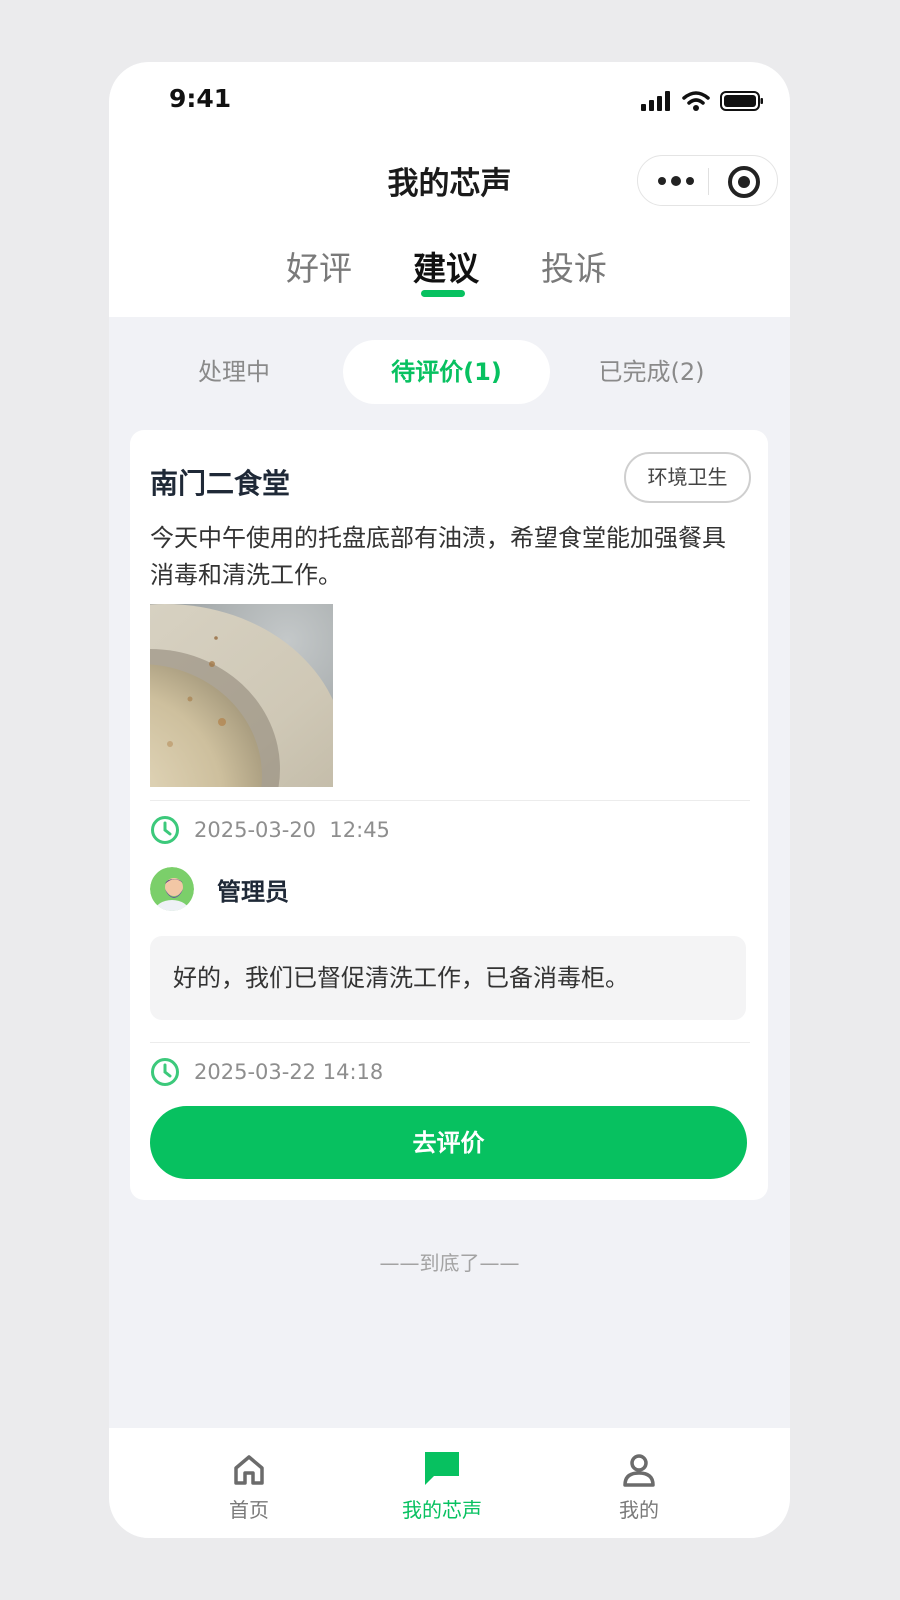  What do you see at coordinates (438, 556) in the screenshot?
I see `feedback-description: 今天中午使用的托盘底部有油渍，希望食堂能加强餐具消毒和清洗工作。` at bounding box center [438, 556].